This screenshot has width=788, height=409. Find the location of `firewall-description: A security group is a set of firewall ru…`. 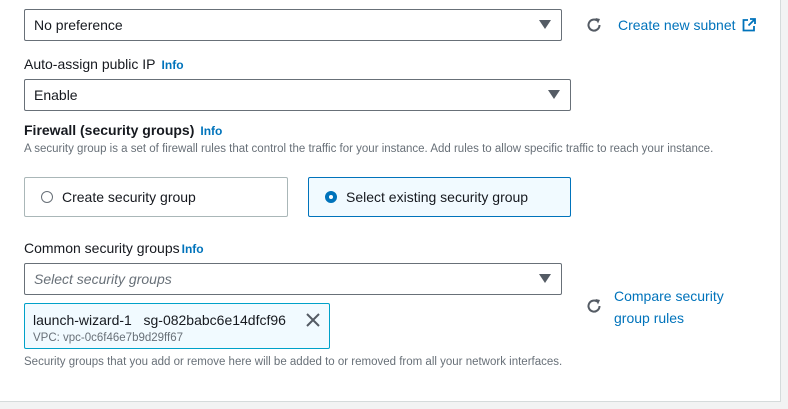

firewall-description: A security group is a set of firewall ru… is located at coordinates (369, 149).